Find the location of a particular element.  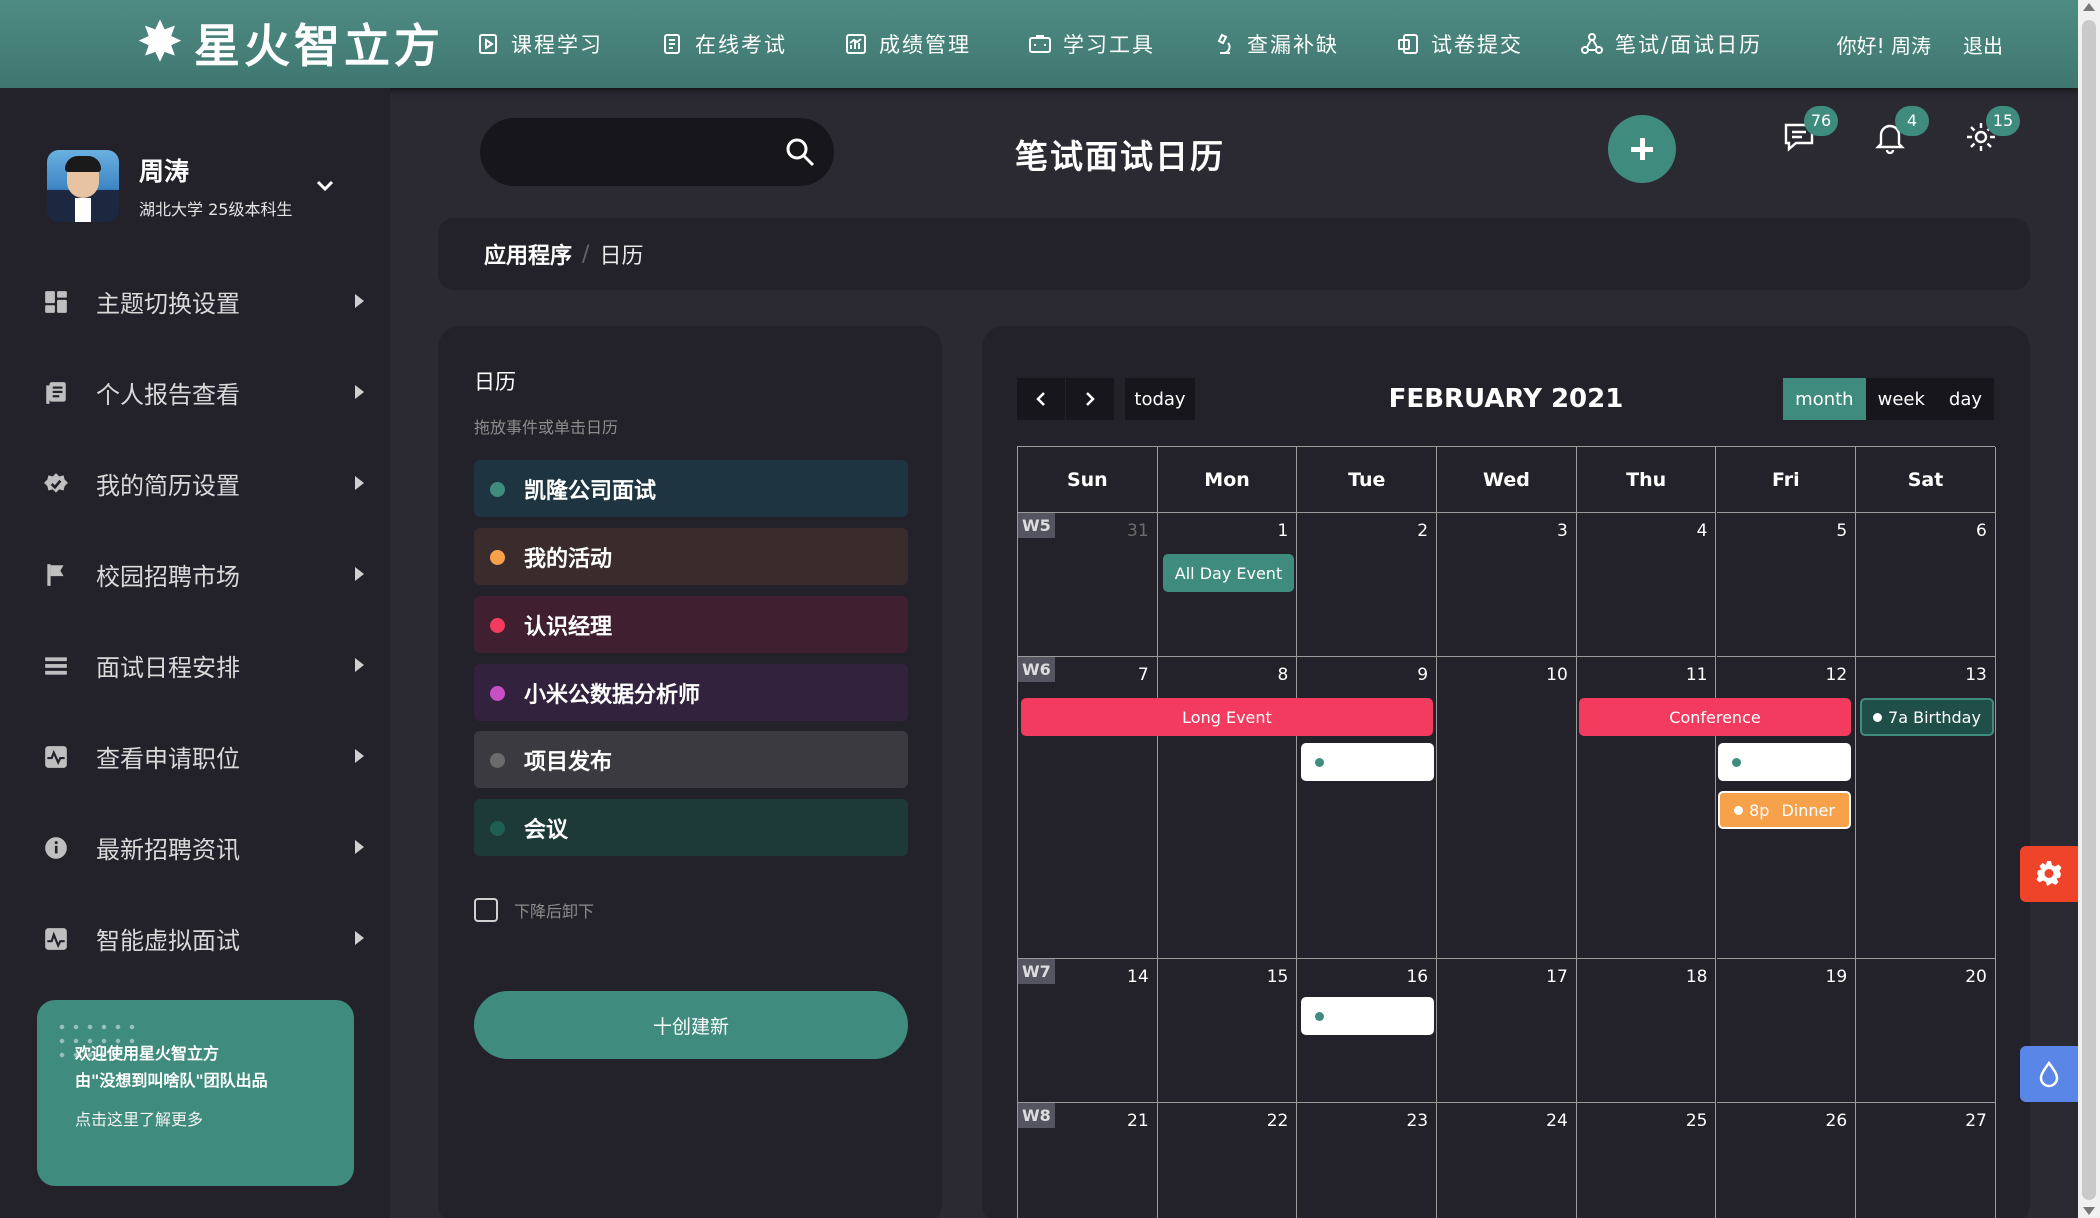

nav-item-calendar: 笔试/面试日历 is located at coordinates (1670, 44).